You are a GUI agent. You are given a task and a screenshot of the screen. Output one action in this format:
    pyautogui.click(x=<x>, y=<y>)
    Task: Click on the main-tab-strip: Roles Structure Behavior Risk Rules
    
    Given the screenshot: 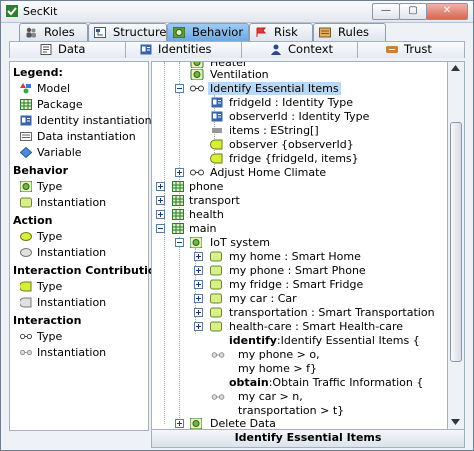 What is the action you would take?
    pyautogui.click(x=237, y=32)
    